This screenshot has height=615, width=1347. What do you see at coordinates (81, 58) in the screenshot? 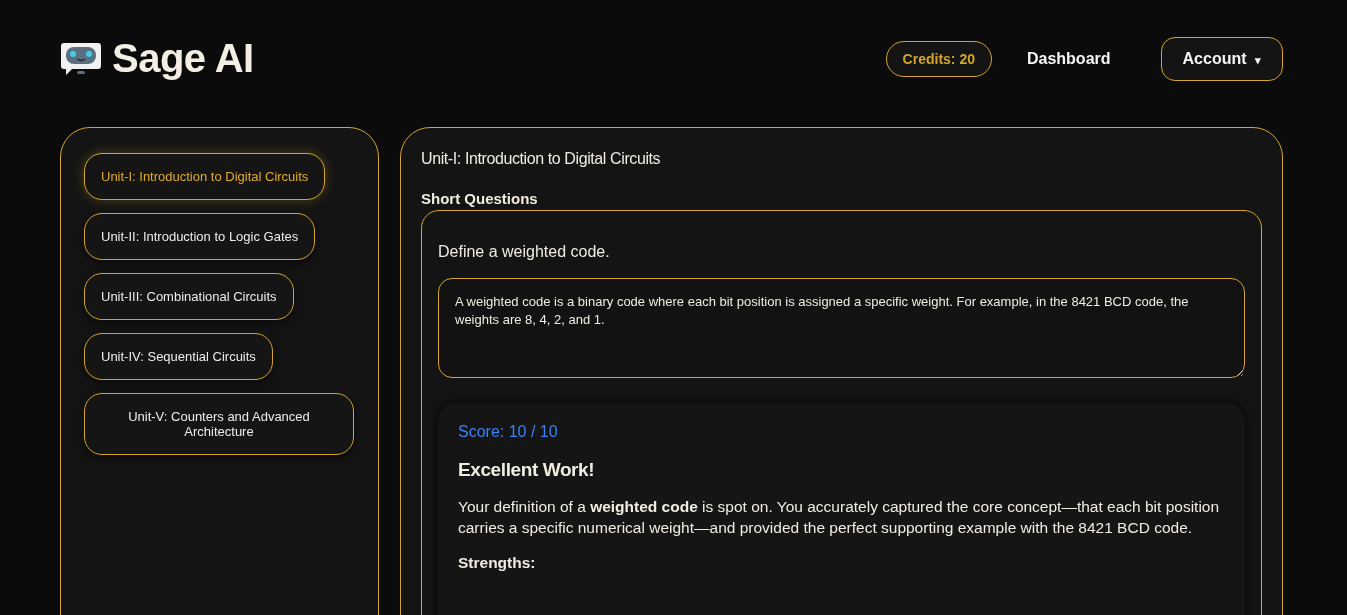
I see `robot-chat-icon` at bounding box center [81, 58].